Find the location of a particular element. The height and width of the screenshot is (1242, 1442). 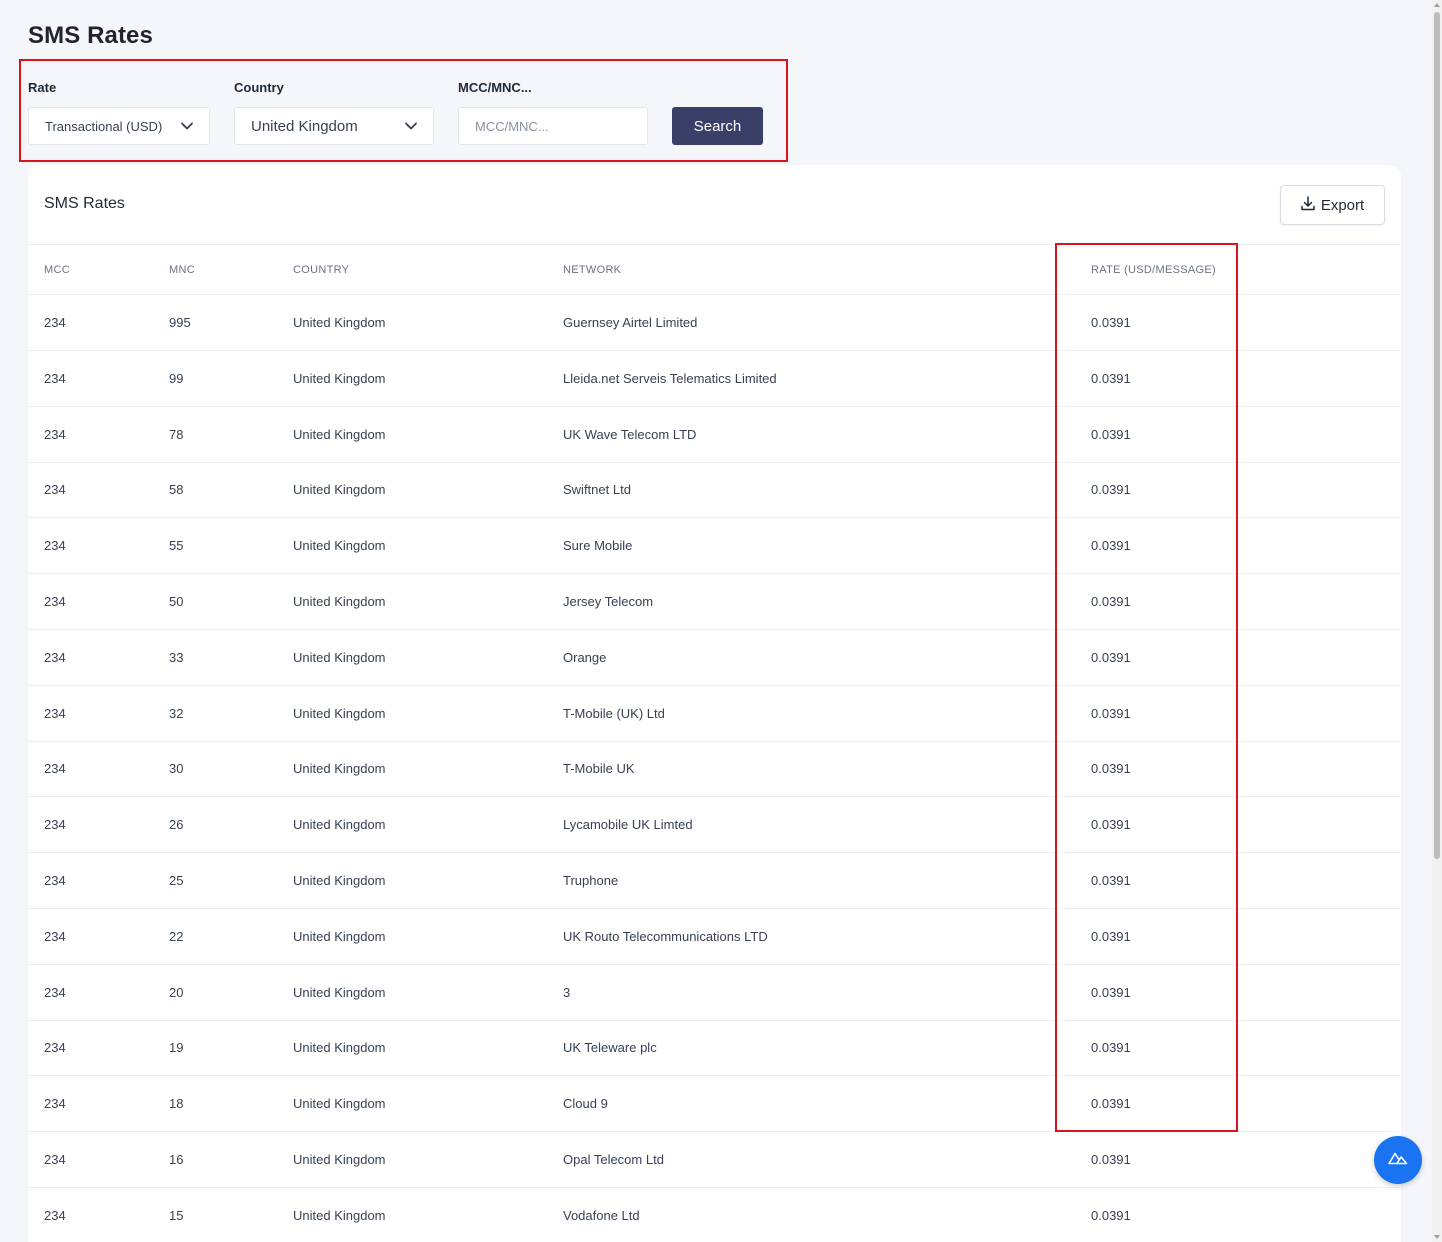

search-button: Search is located at coordinates (717, 126).